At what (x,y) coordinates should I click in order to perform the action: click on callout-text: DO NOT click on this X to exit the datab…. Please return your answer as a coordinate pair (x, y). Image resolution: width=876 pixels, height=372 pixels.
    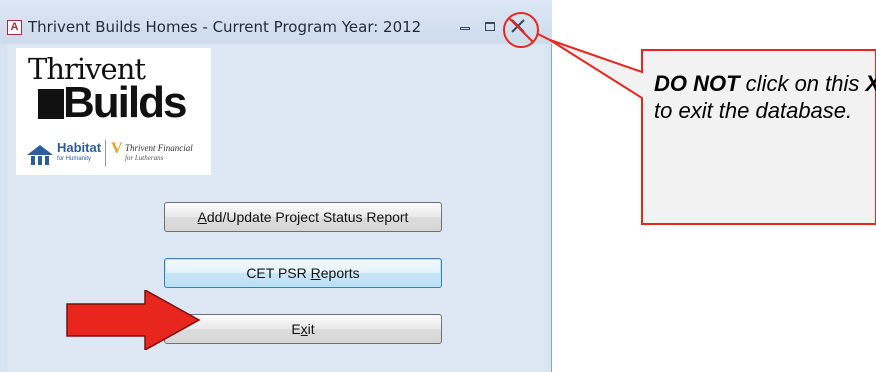
    Looking at the image, I should click on (765, 97).